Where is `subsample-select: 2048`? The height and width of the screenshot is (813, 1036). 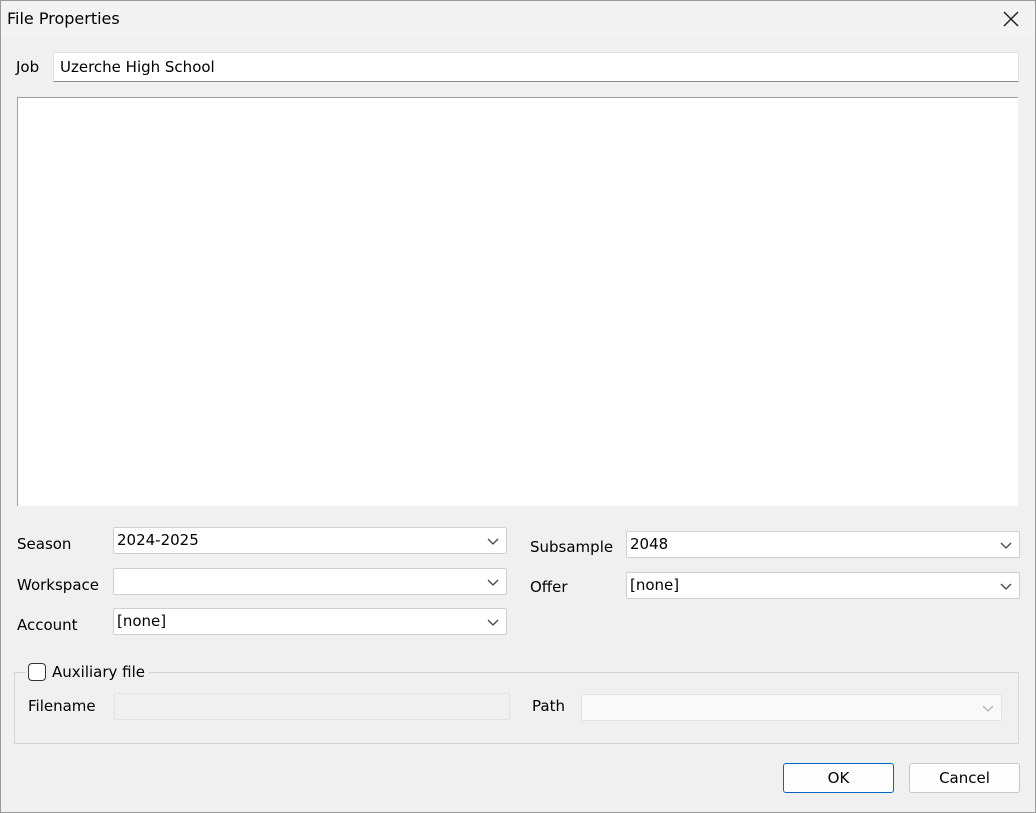 subsample-select: 2048 is located at coordinates (823, 544).